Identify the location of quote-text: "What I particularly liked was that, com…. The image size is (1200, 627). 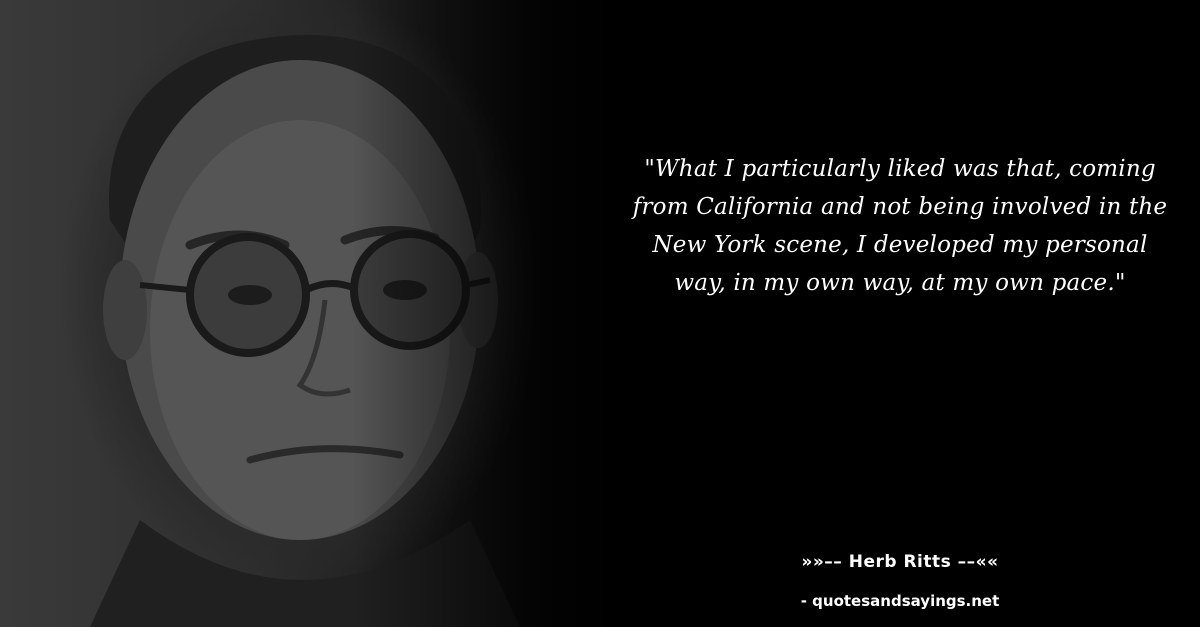
(900, 226).